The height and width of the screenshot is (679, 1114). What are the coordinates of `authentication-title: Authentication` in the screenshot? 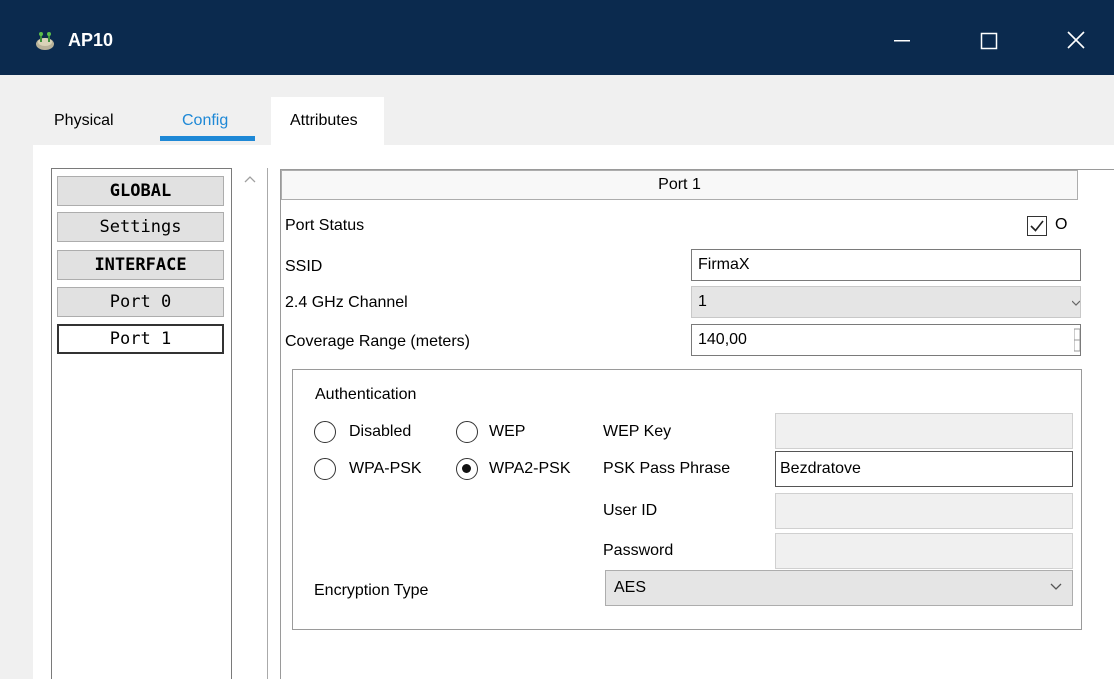 It's located at (366, 394).